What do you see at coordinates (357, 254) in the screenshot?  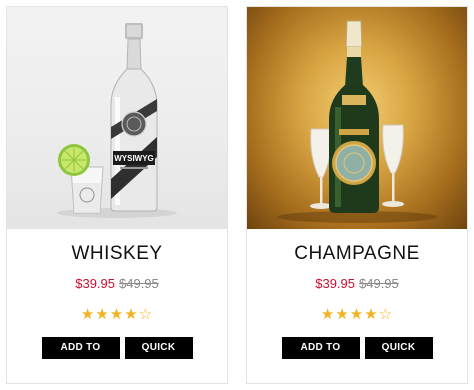 I see `product-title: CHAMPAGNE` at bounding box center [357, 254].